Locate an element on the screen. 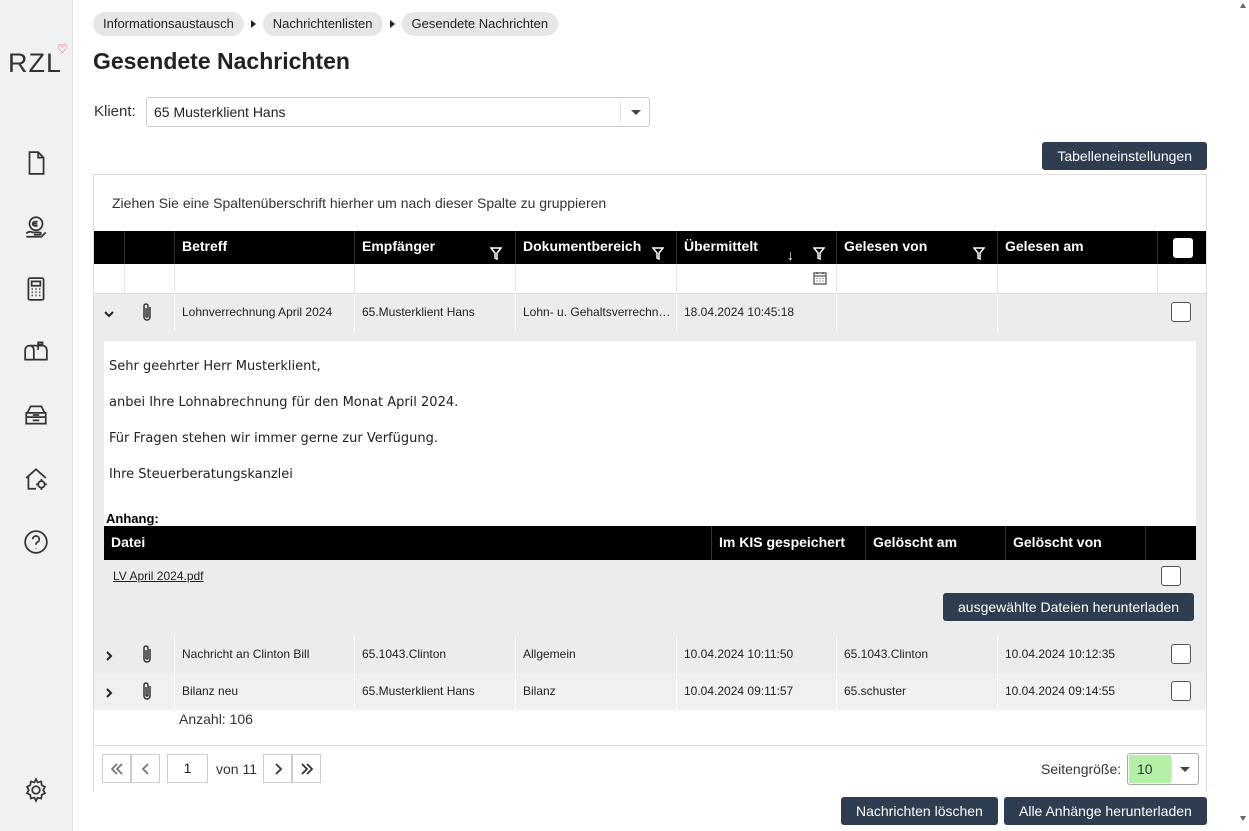 The image size is (1249, 831). last-page-button is located at coordinates (306, 768).